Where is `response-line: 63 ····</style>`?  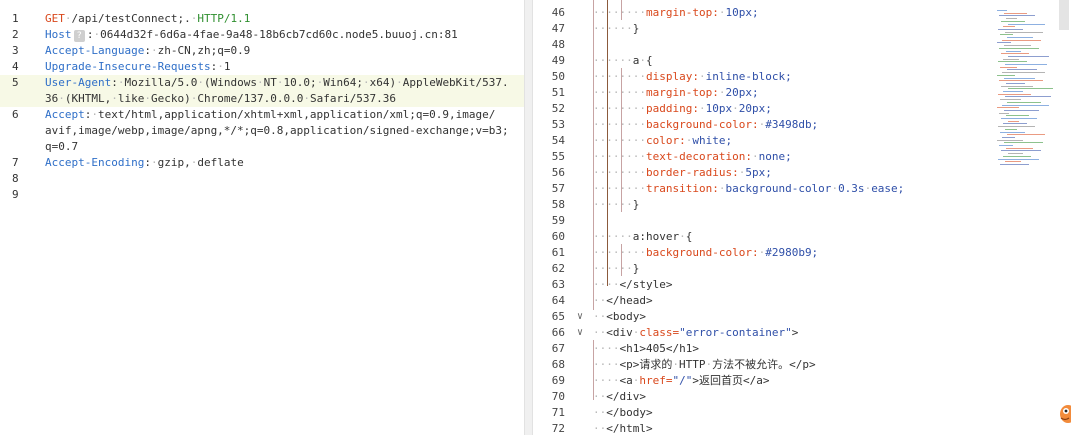 response-line: 63 ····</style> is located at coordinates (765, 285).